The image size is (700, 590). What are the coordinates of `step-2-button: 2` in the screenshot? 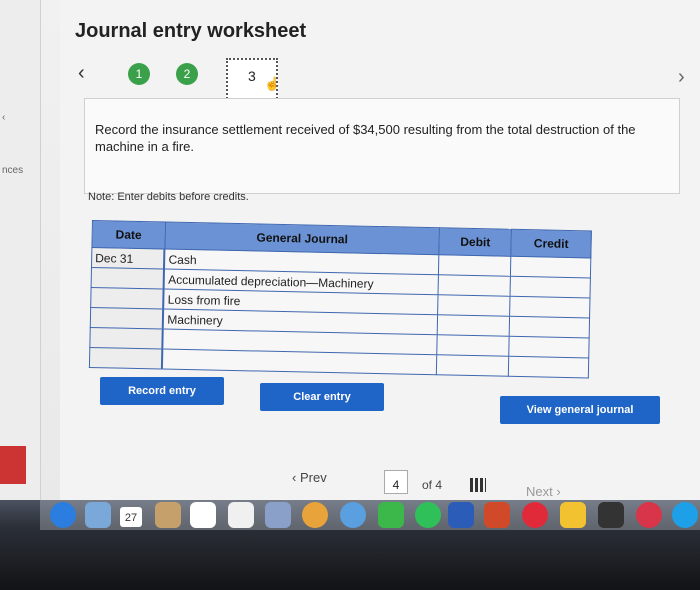 It's located at (187, 74).